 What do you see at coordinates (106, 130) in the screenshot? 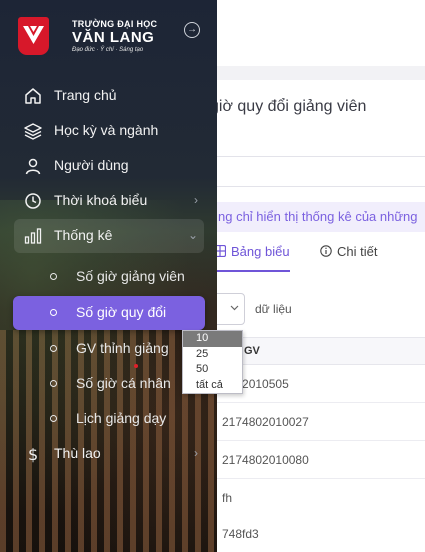
I see `sidebar-item-label: Học kỳ và ngành` at bounding box center [106, 130].